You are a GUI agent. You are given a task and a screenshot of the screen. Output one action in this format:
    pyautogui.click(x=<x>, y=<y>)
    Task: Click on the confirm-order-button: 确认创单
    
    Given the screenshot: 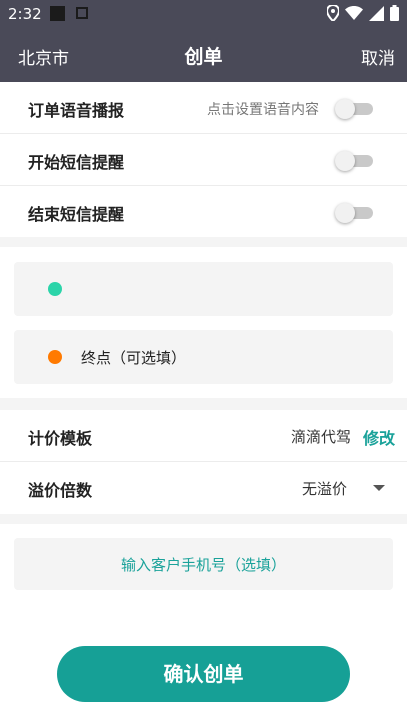 What is the action you would take?
    pyautogui.click(x=203, y=674)
    